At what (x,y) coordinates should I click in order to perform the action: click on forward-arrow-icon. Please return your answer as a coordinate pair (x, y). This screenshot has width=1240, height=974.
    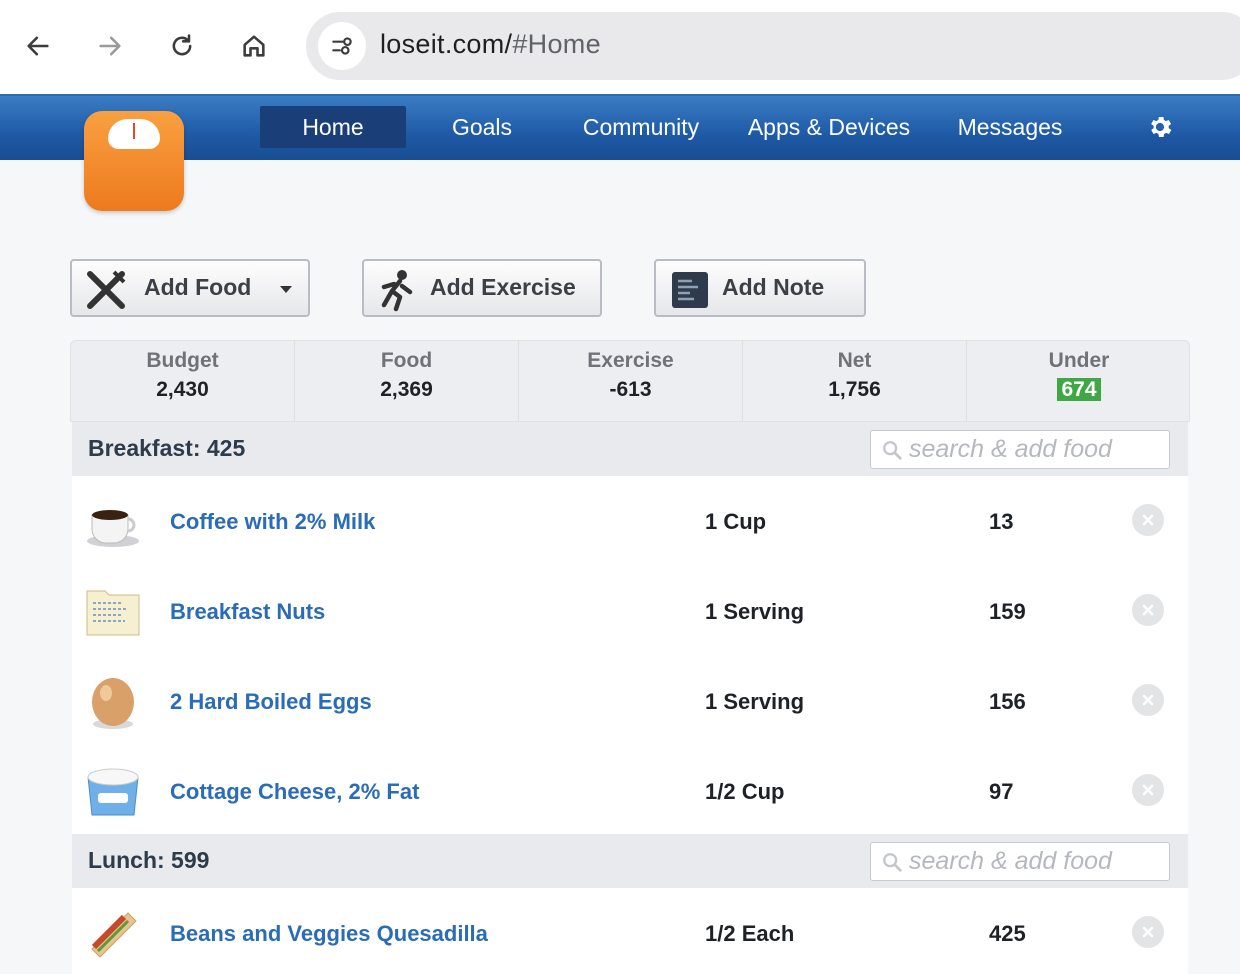
    Looking at the image, I should click on (110, 46).